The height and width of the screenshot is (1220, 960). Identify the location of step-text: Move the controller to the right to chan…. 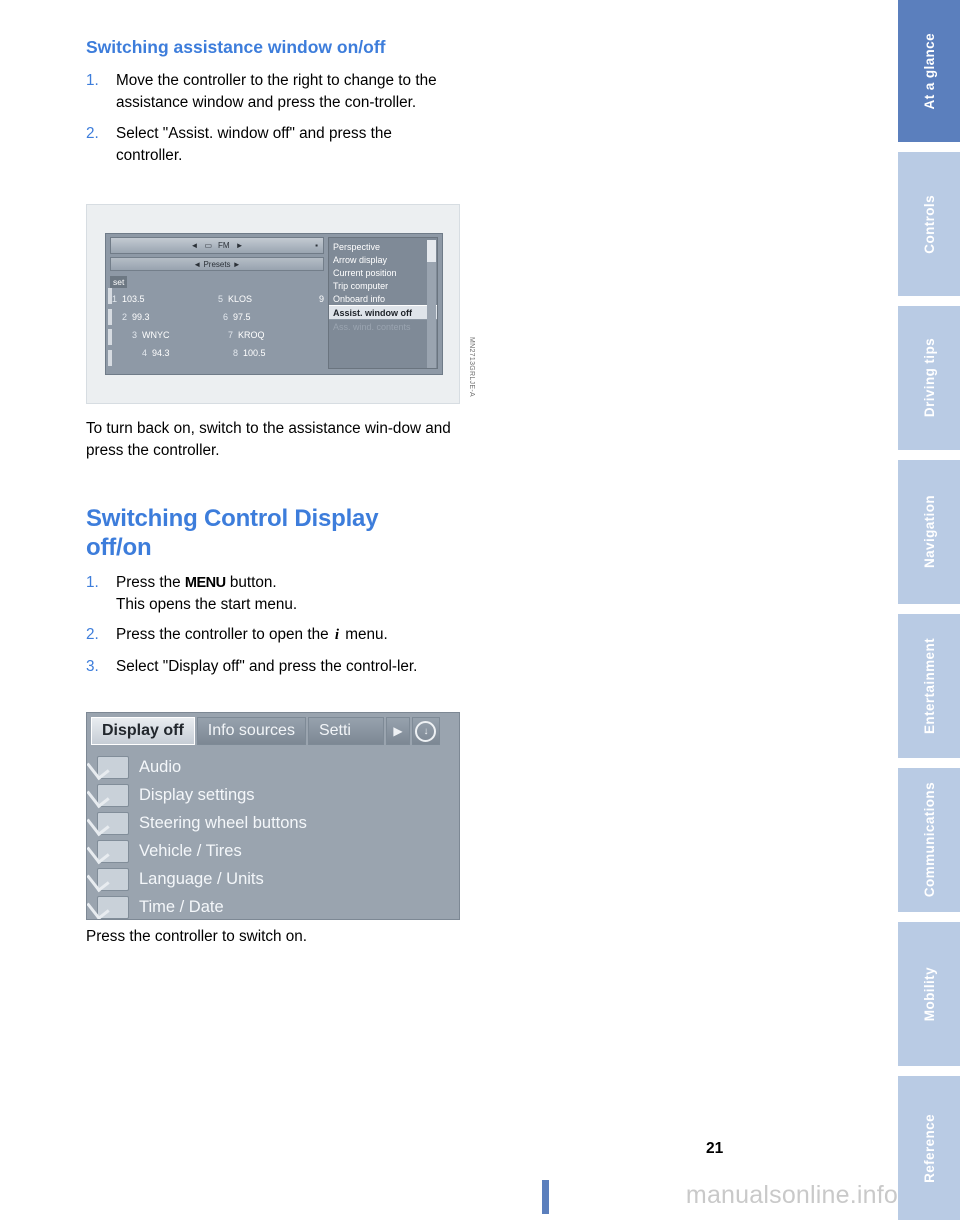
(276, 91).